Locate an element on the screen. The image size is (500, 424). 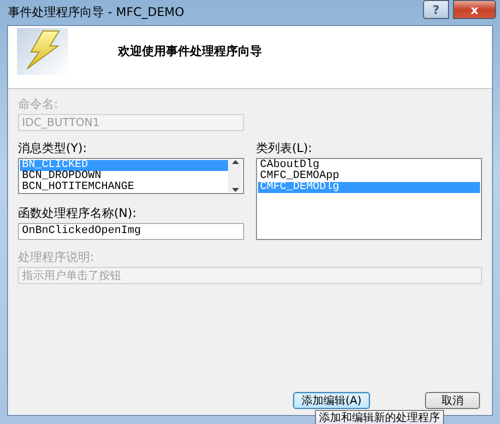
add-edit-button: 添加编辑(A) is located at coordinates (331, 400).